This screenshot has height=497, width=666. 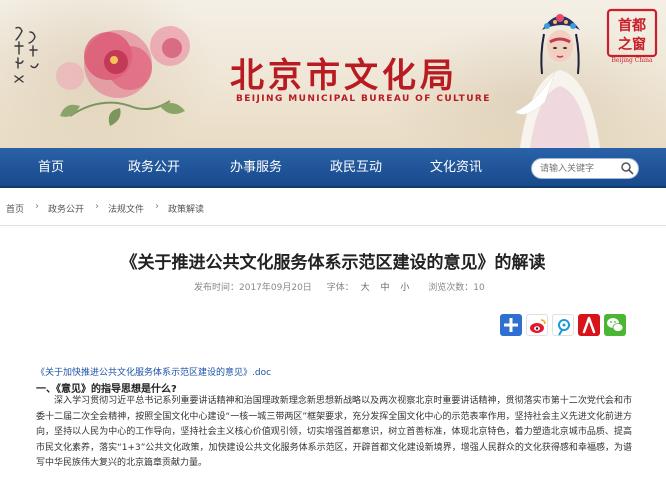 What do you see at coordinates (557, 81) in the screenshot?
I see `peking-opera-illustration` at bounding box center [557, 81].